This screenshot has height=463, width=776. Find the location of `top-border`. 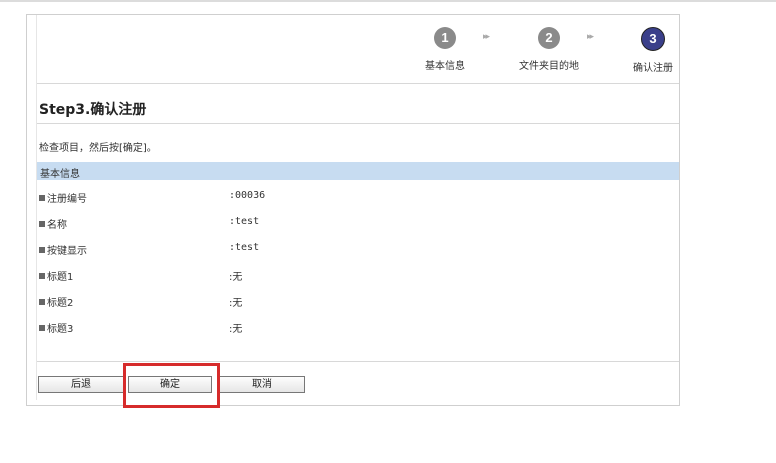

top-border is located at coordinates (388, 1).